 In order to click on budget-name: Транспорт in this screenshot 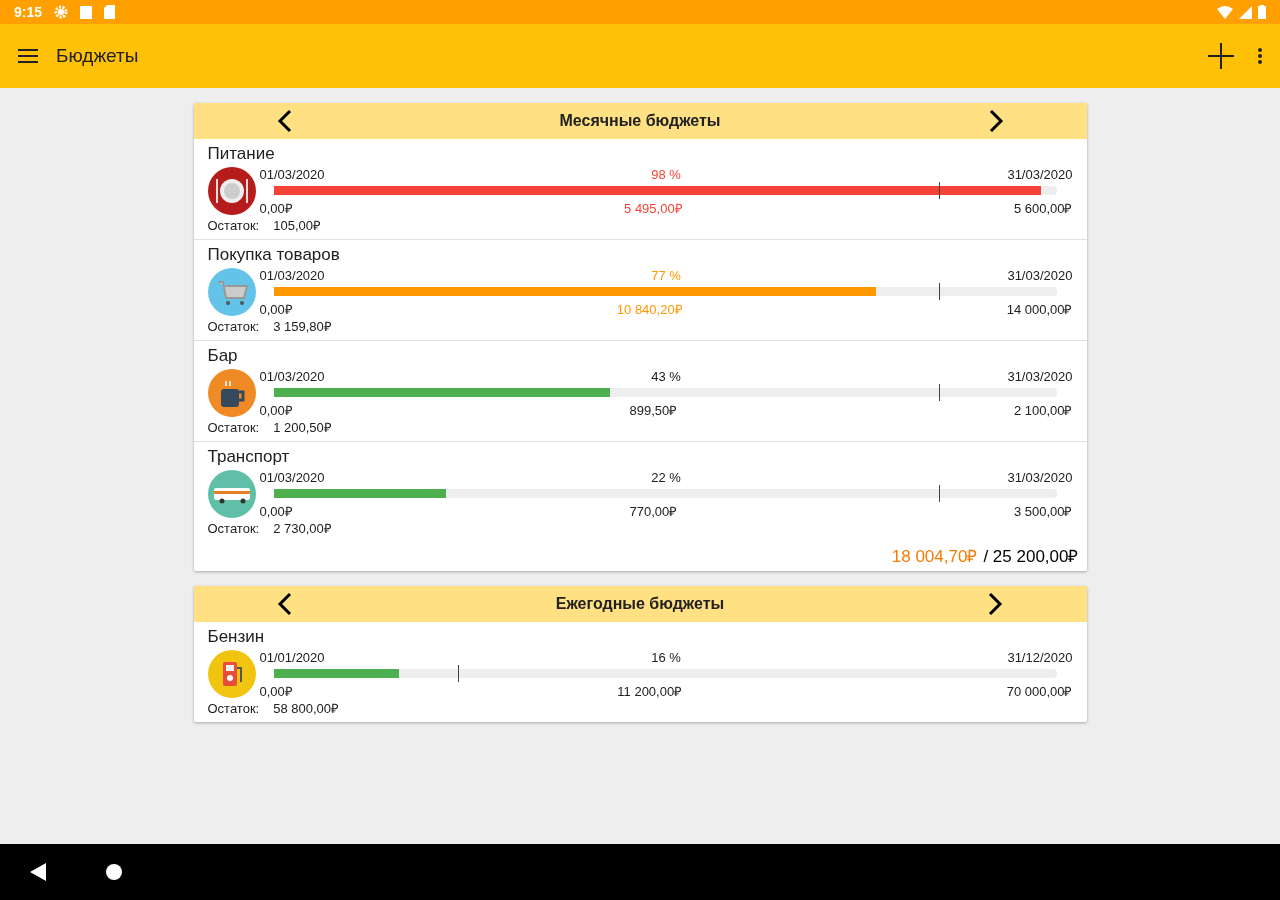, I will do `click(249, 457)`.